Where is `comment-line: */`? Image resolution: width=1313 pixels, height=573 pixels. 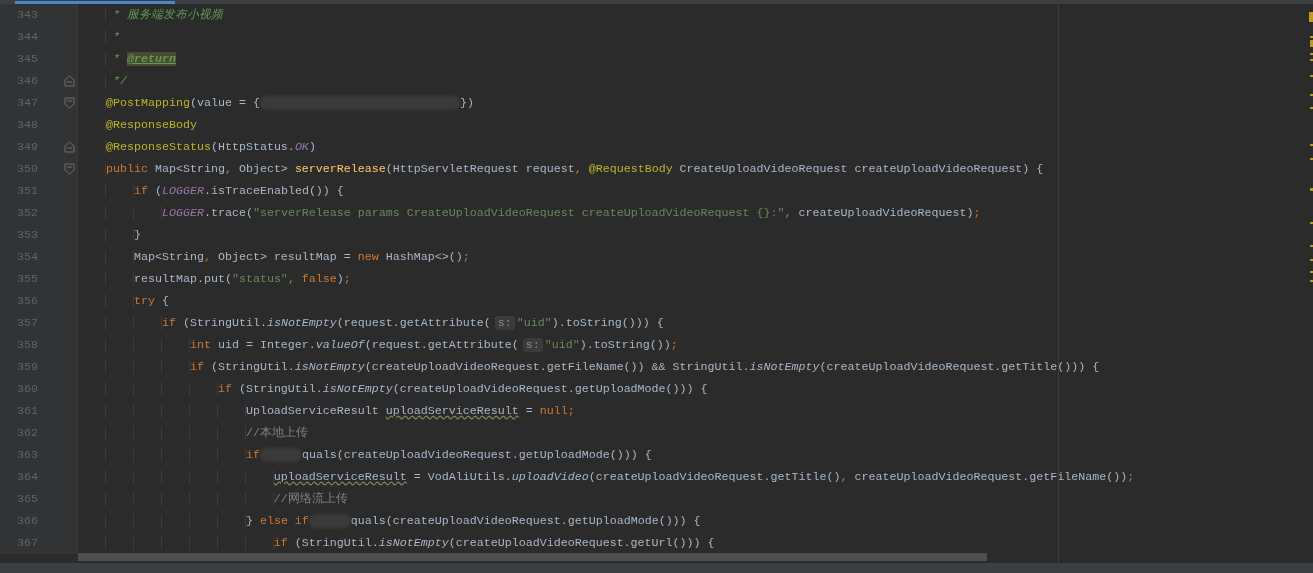
comment-line: */ is located at coordinates (102, 81).